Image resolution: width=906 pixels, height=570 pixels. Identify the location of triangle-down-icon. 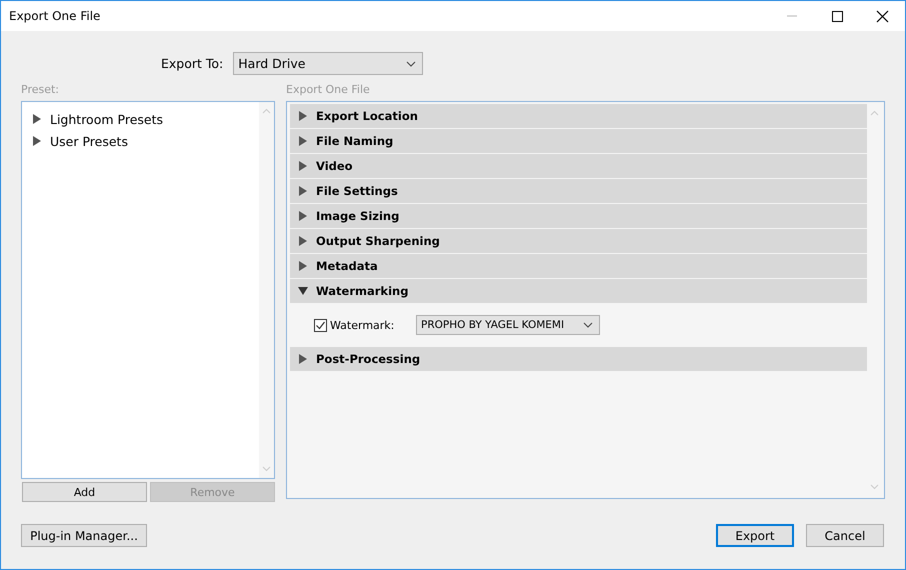
(303, 291).